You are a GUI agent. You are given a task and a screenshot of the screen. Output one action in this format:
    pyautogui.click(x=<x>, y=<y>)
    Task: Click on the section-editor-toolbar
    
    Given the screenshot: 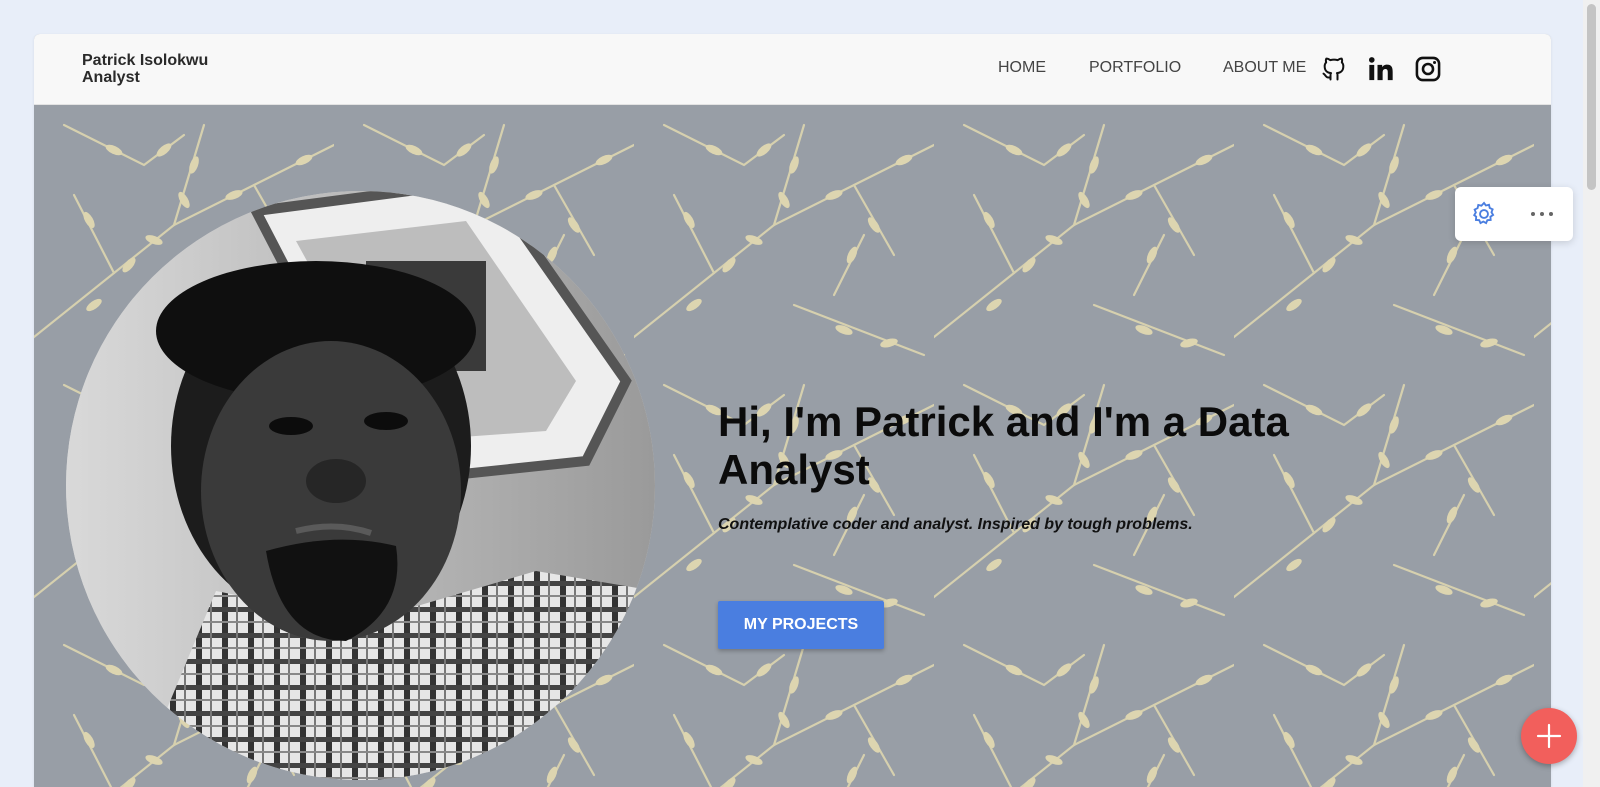 What is the action you would take?
    pyautogui.click(x=1514, y=214)
    